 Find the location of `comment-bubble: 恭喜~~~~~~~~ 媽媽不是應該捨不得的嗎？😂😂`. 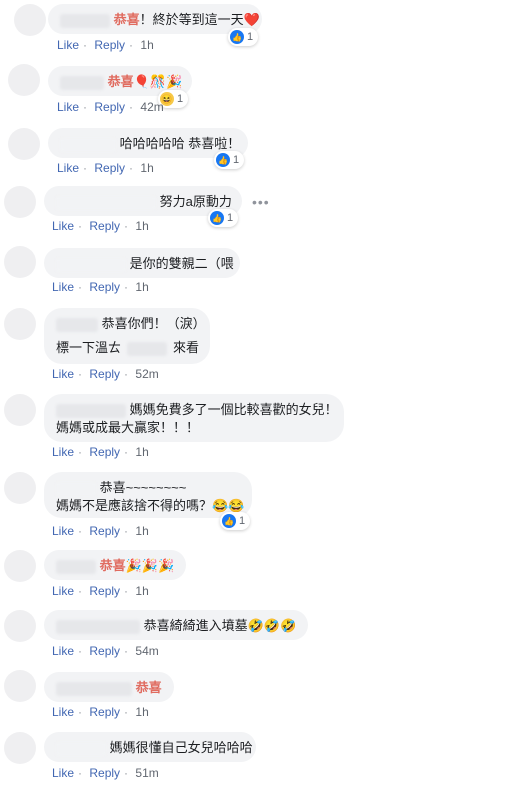

comment-bubble: 恭喜~~~~~~~~ 媽媽不是應該捨不得的嗎？😂😂 is located at coordinates (148, 495).